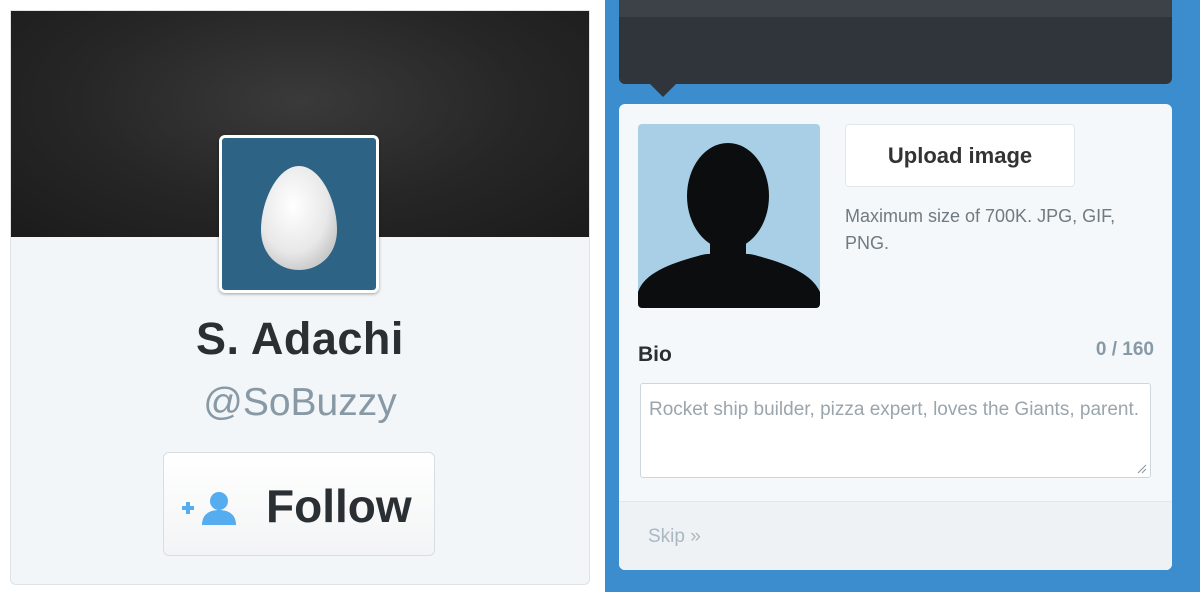  I want to click on follow-label: Follow, so click(339, 506).